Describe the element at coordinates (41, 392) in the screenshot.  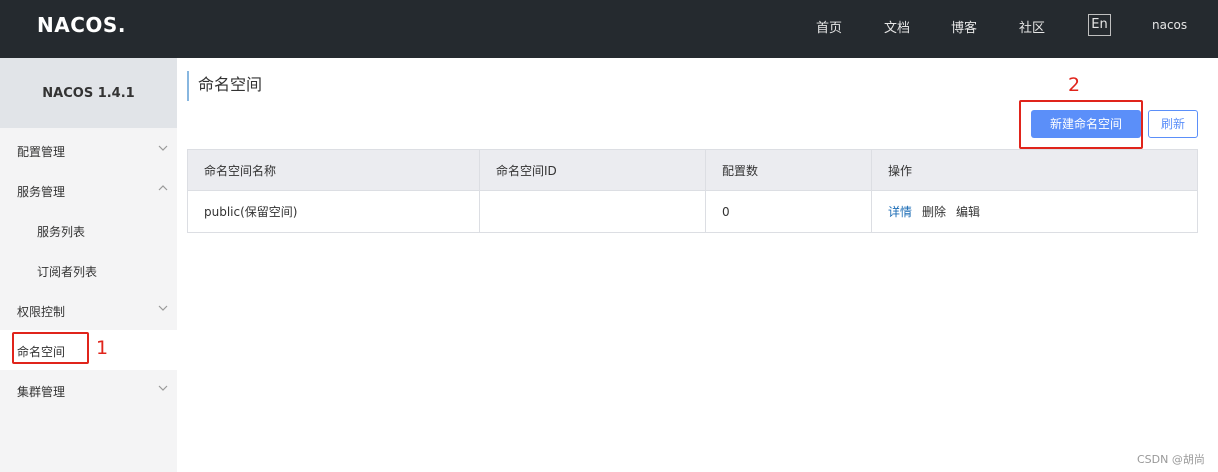
I see `sidebar-item-label: 集群管理` at that location.